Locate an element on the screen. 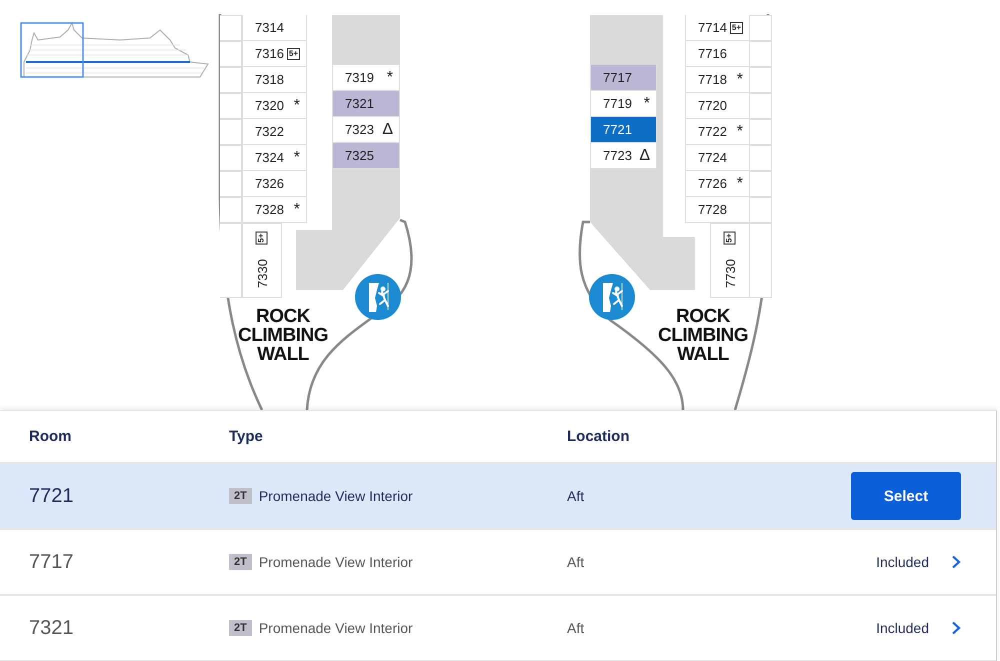 Image resolution: width=1000 pixels, height=661 pixels. cabin-cell: 7716 is located at coordinates (717, 54).